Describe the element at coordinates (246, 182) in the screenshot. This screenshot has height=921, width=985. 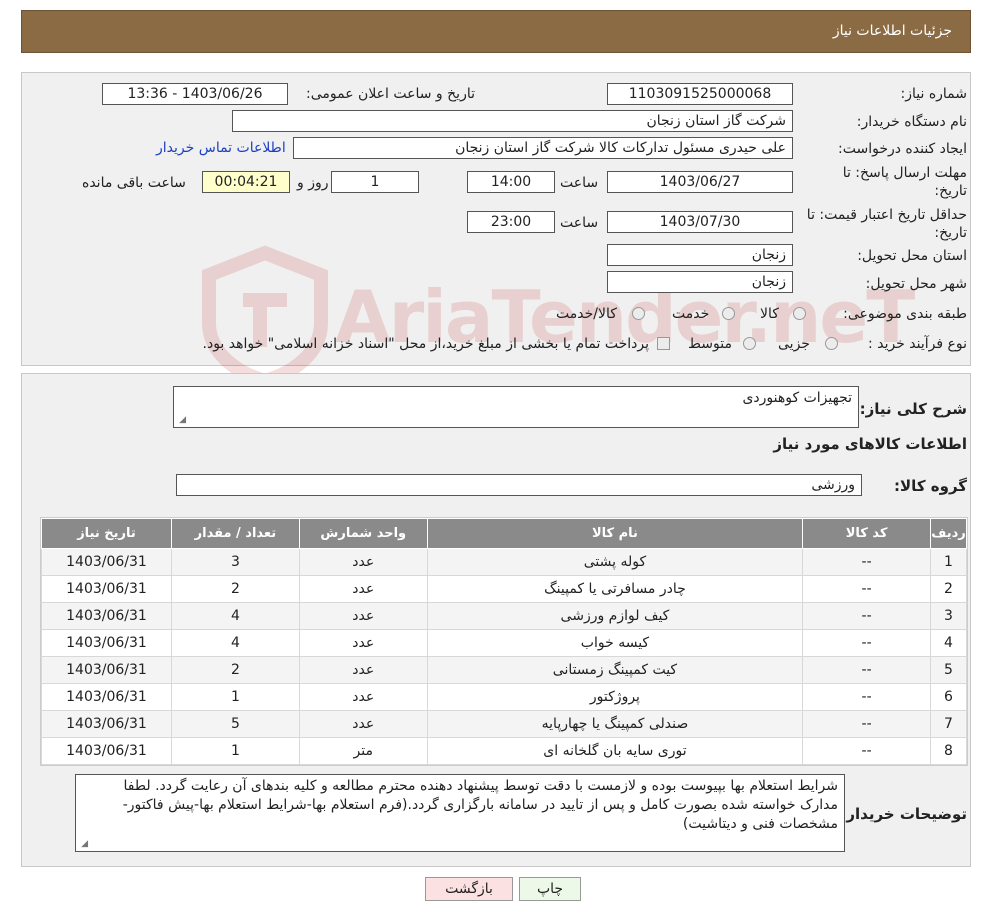
I see `countdown-timer: 00:04:21` at that location.